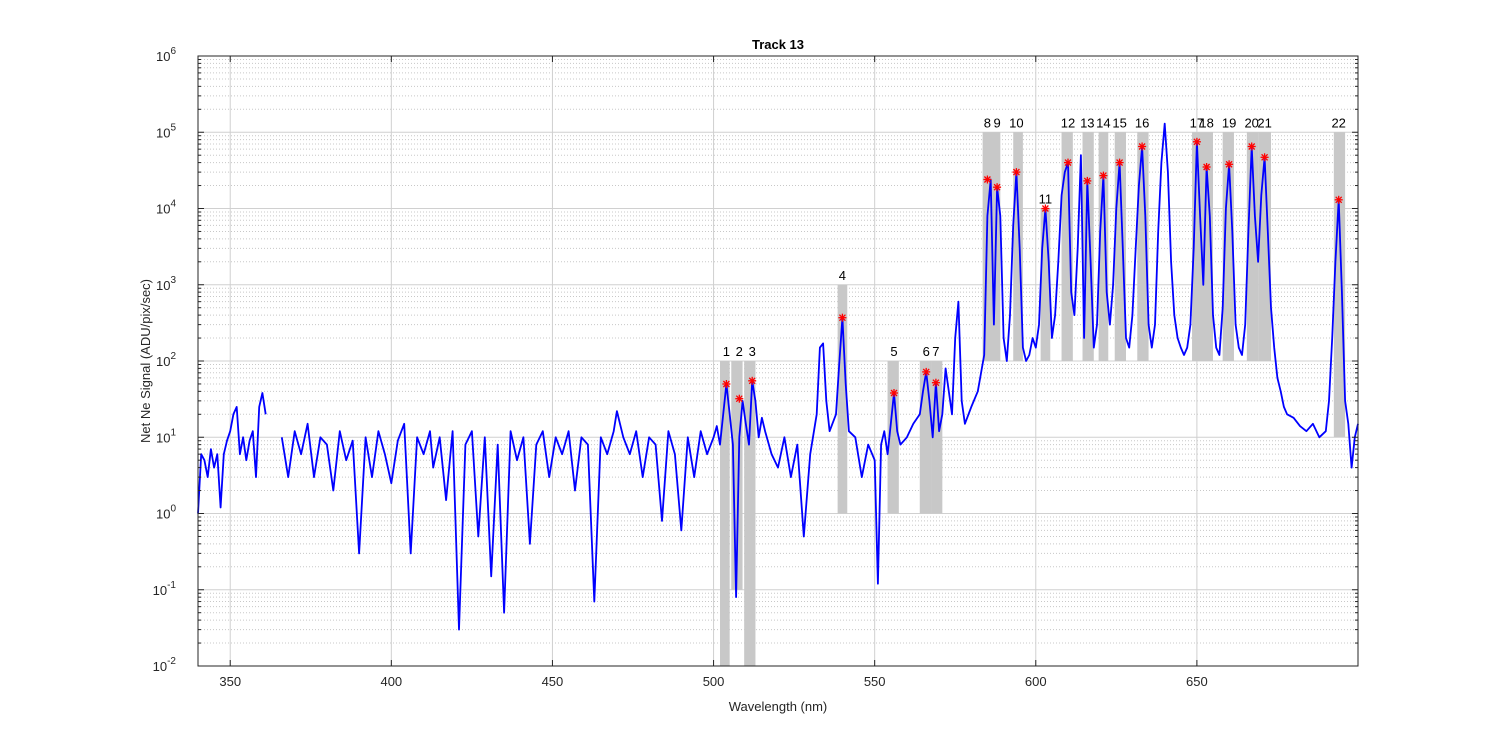  Describe the element at coordinates (173, 280) in the screenshot. I see `y-tick-exponent: 3` at that location.